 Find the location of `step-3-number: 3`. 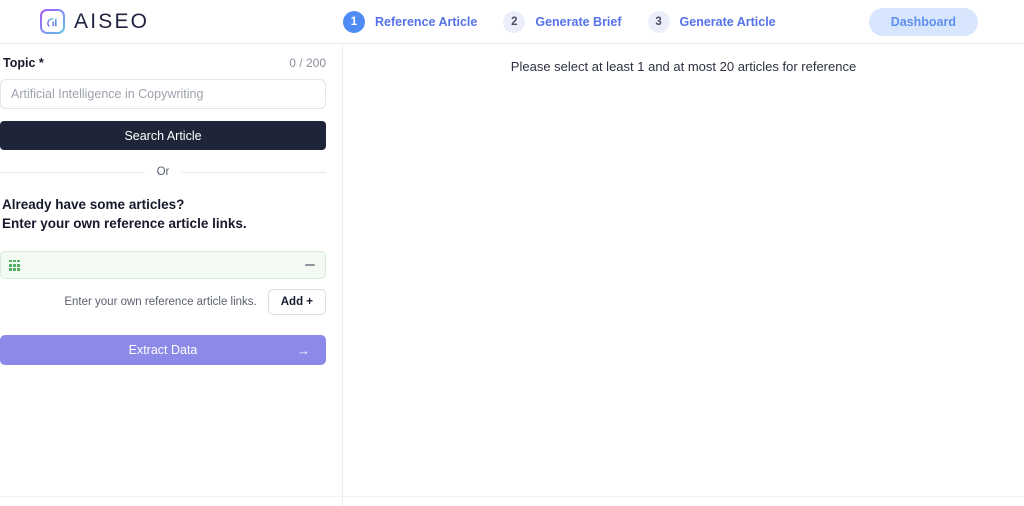

step-3-number: 3 is located at coordinates (658, 21).